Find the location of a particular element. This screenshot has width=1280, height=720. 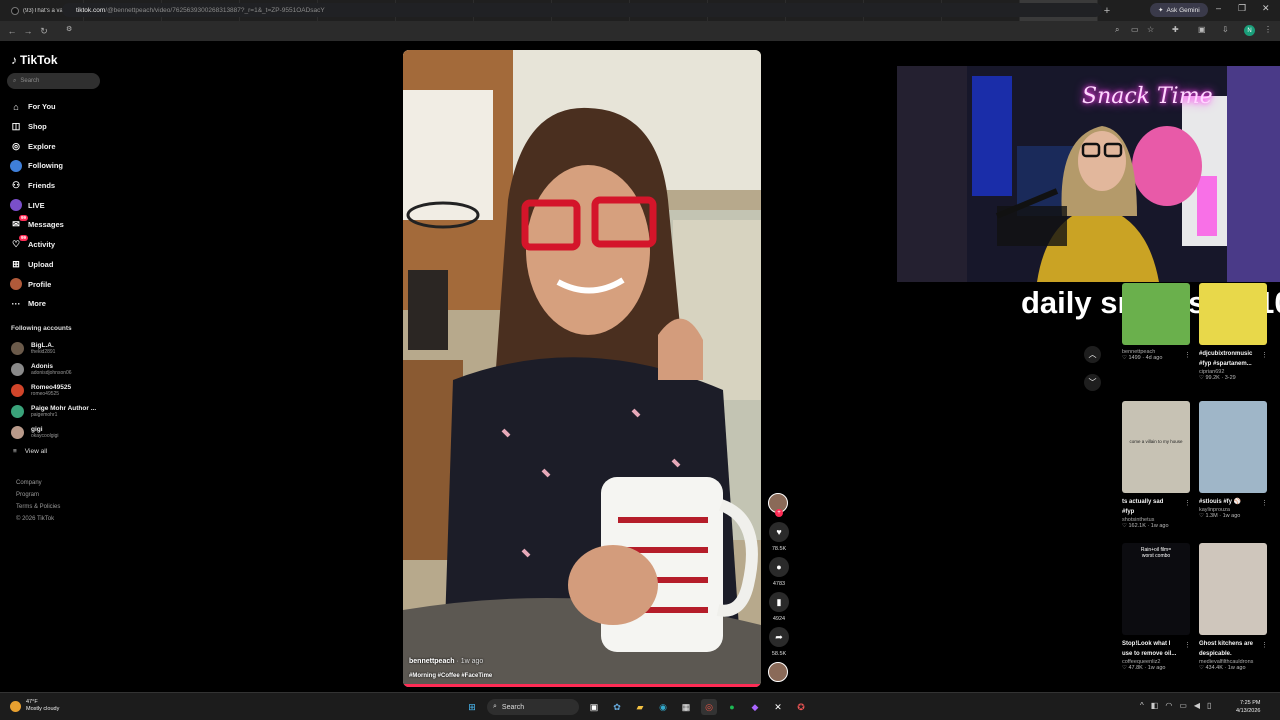

ask-gemini-button: ✦ Ask Gemini is located at coordinates (1179, 10).